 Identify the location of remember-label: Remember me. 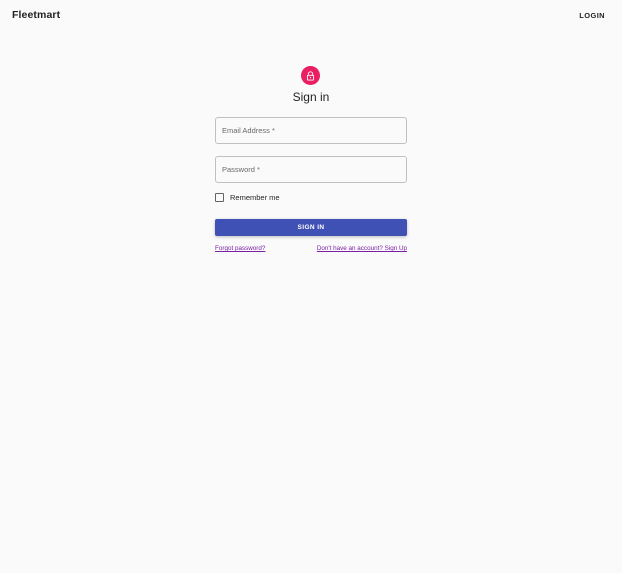
(255, 197).